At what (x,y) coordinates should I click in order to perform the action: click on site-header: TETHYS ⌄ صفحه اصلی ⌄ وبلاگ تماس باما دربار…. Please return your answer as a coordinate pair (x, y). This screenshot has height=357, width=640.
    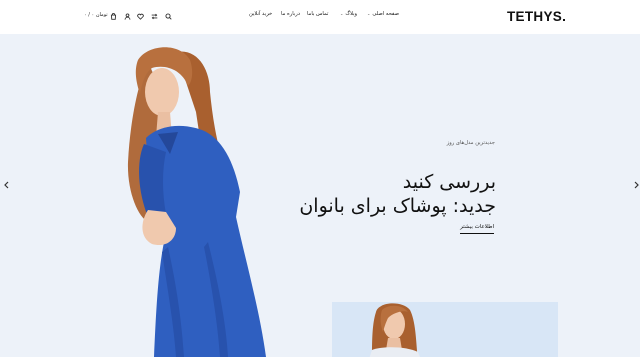
    Looking at the image, I should click on (320, 17).